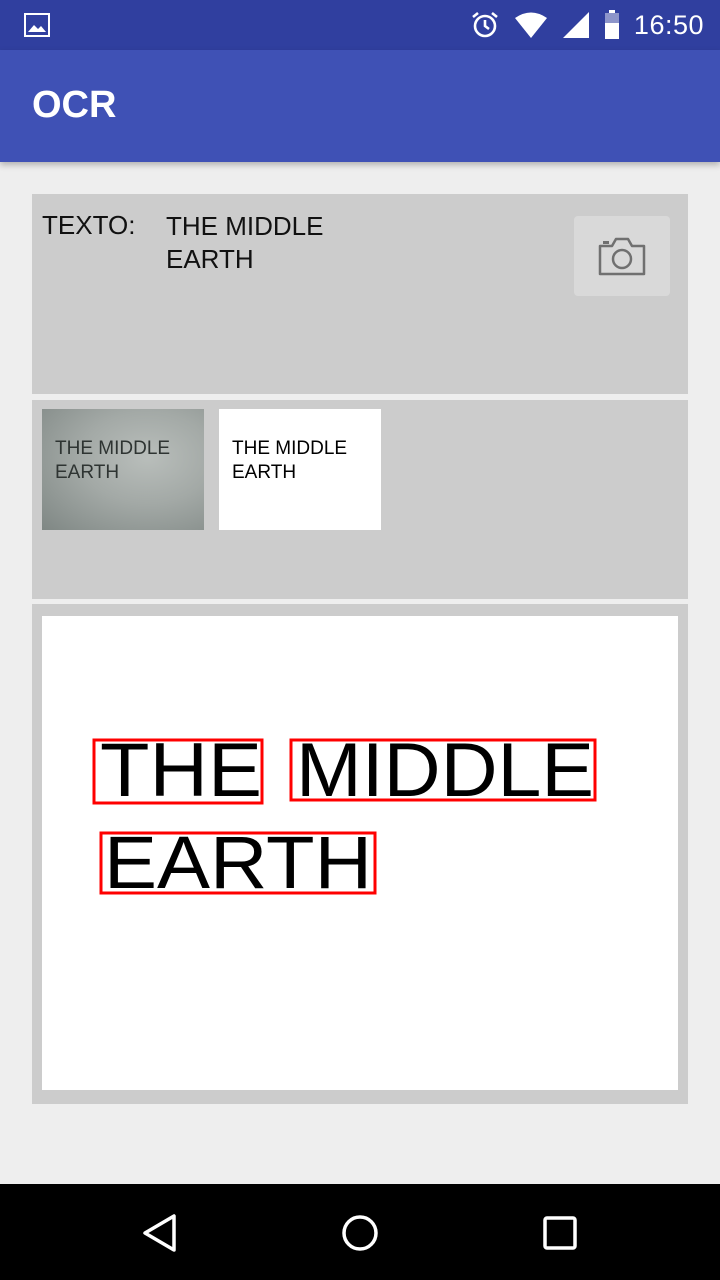 The height and width of the screenshot is (1280, 720). Describe the element at coordinates (344, 816) in the screenshot. I see `ocr-result-svg: THE MIDDLE EARTH` at that location.